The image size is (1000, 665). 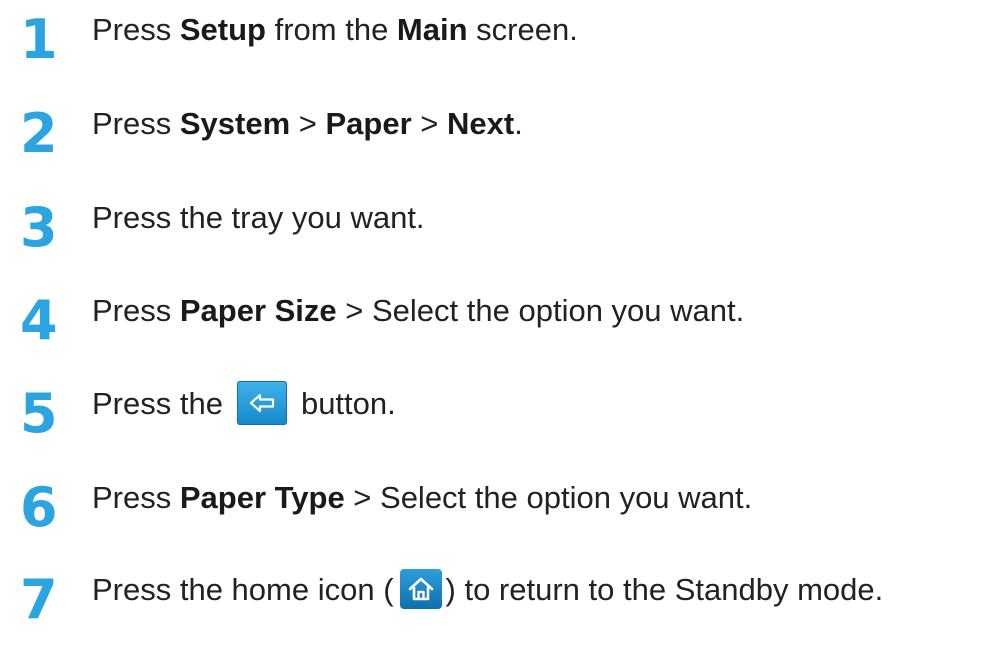 What do you see at coordinates (335, 29) in the screenshot?
I see `step-text: Press Setup from the Main screen.` at bounding box center [335, 29].